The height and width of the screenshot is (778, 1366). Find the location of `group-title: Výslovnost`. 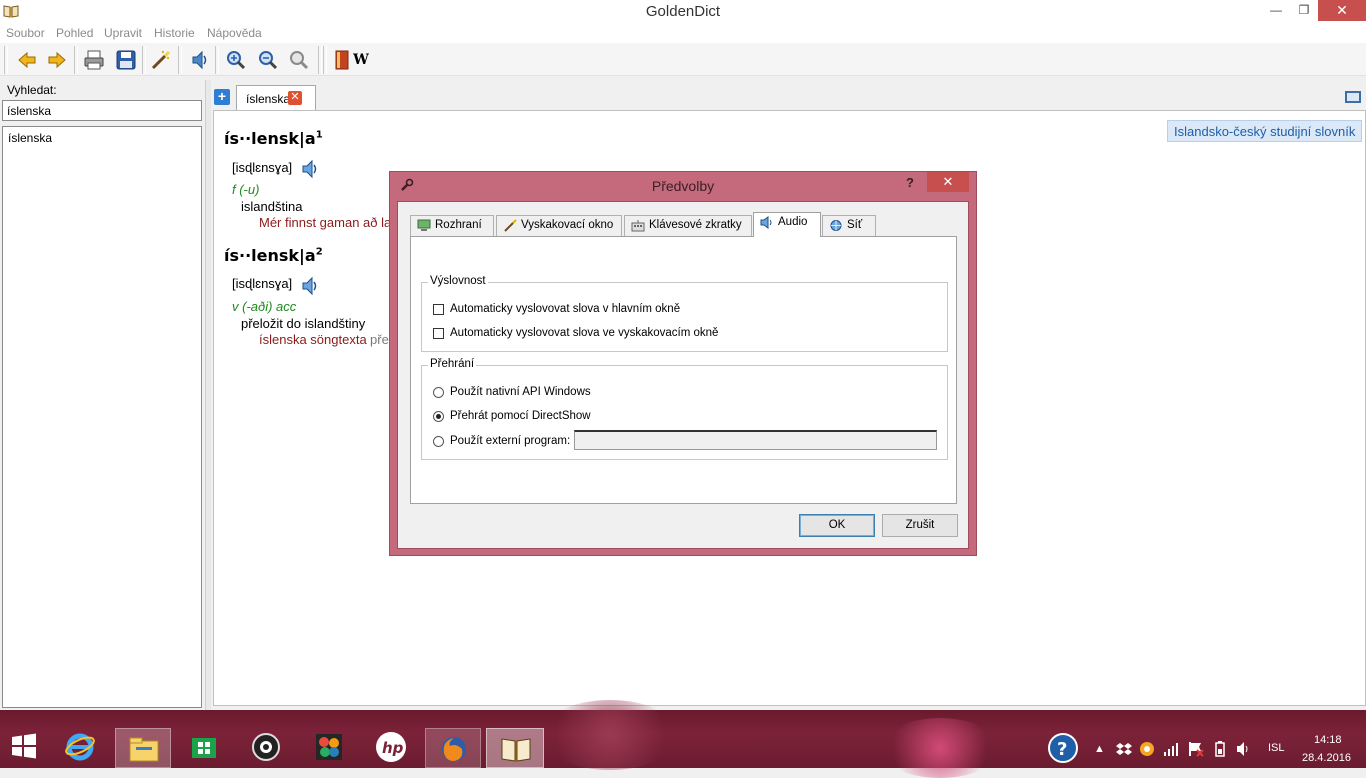

group-title: Výslovnost is located at coordinates (458, 281).